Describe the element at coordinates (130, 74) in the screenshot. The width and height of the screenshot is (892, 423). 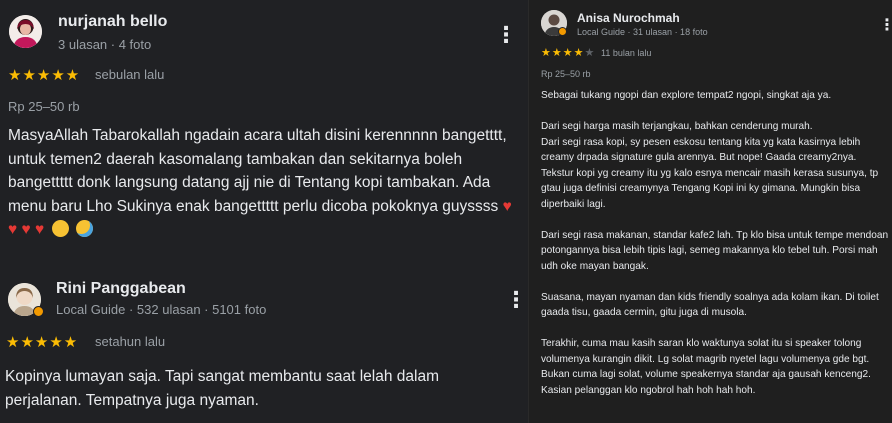
I see `review-time: sebulan lalu` at that location.